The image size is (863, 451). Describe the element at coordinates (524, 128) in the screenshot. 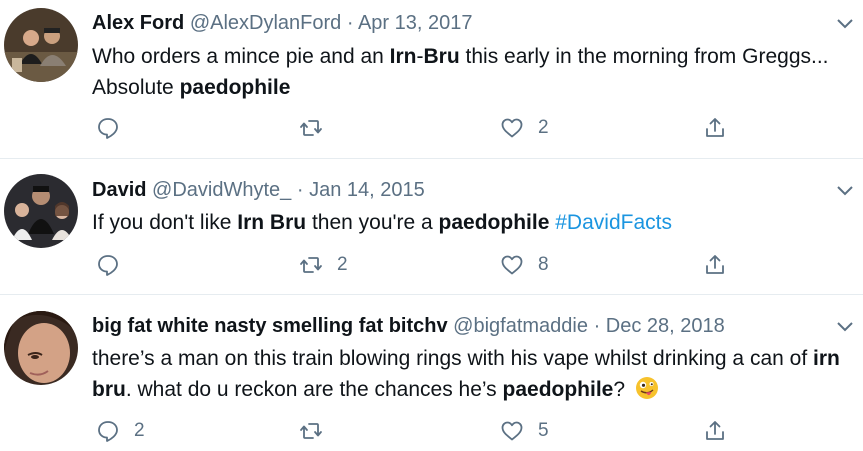

I see `like-button: 2` at that location.